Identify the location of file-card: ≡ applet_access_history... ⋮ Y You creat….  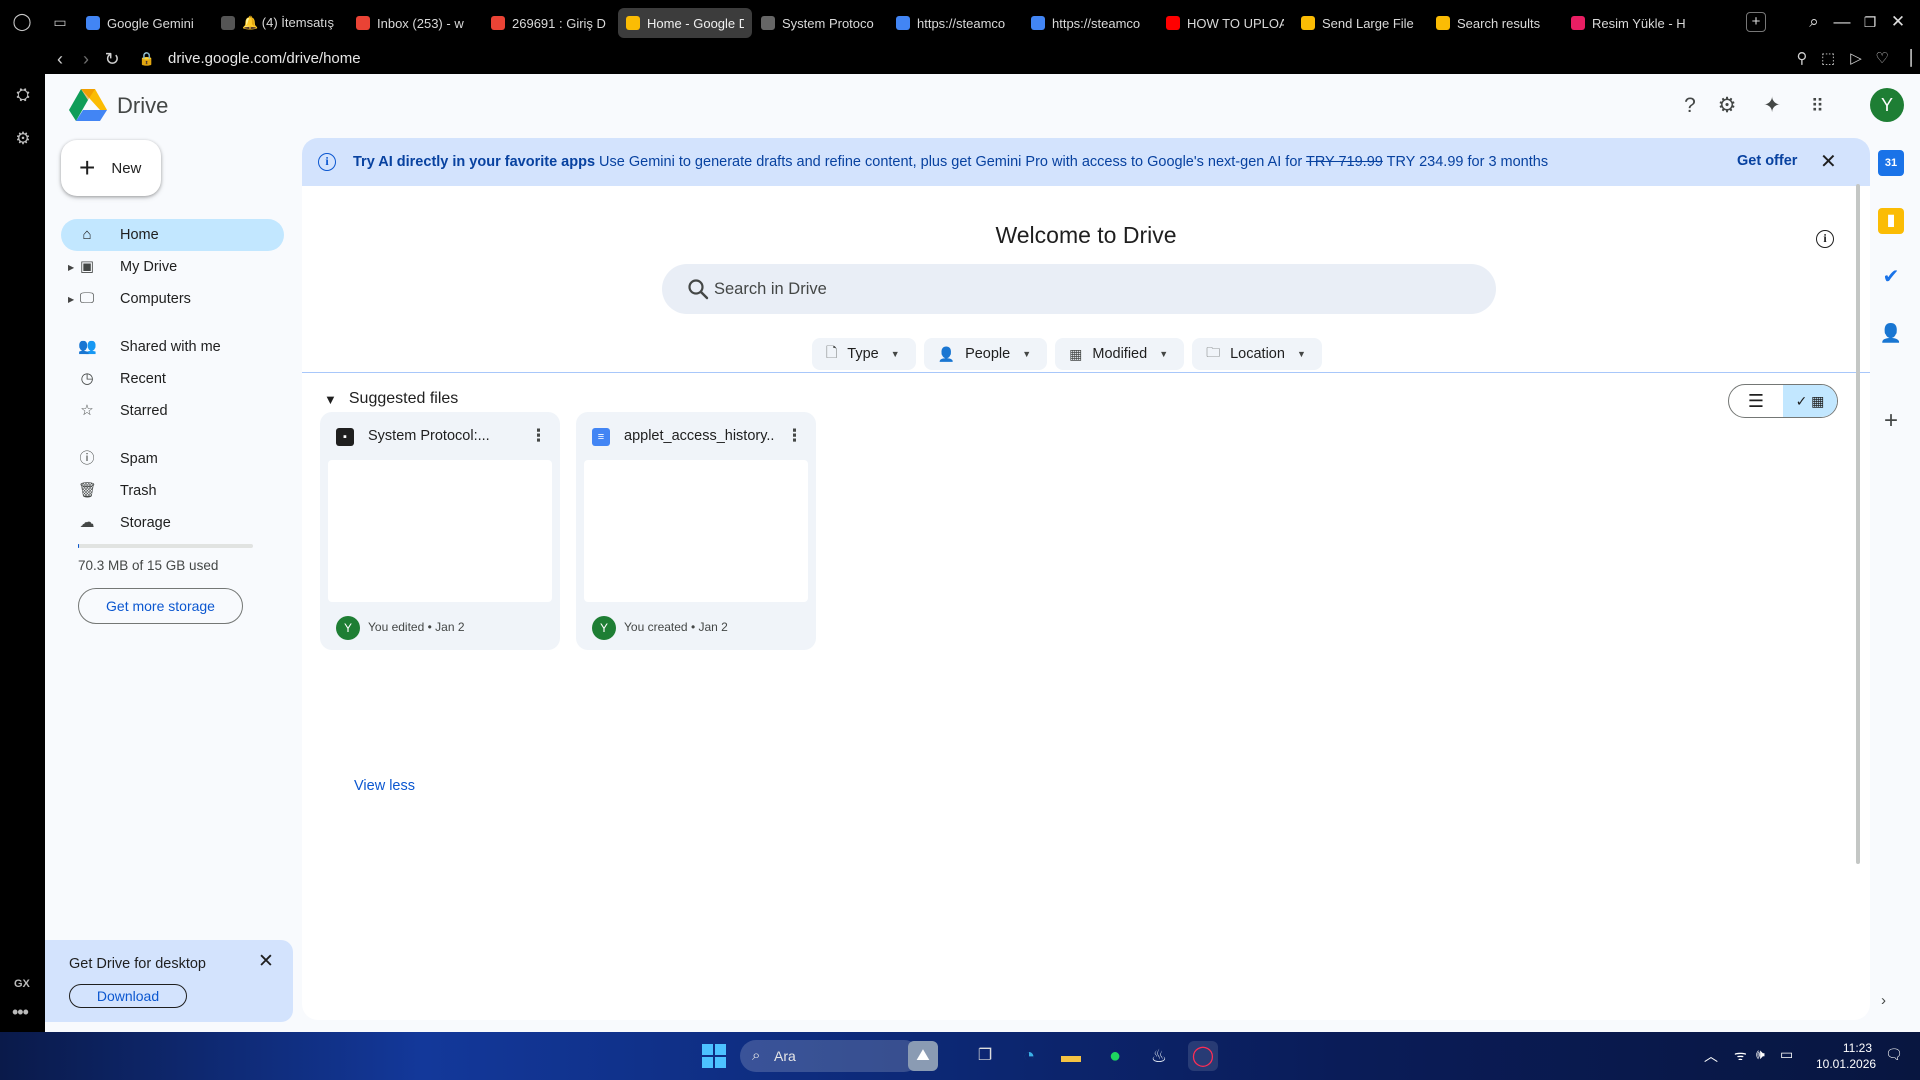
(696, 531).